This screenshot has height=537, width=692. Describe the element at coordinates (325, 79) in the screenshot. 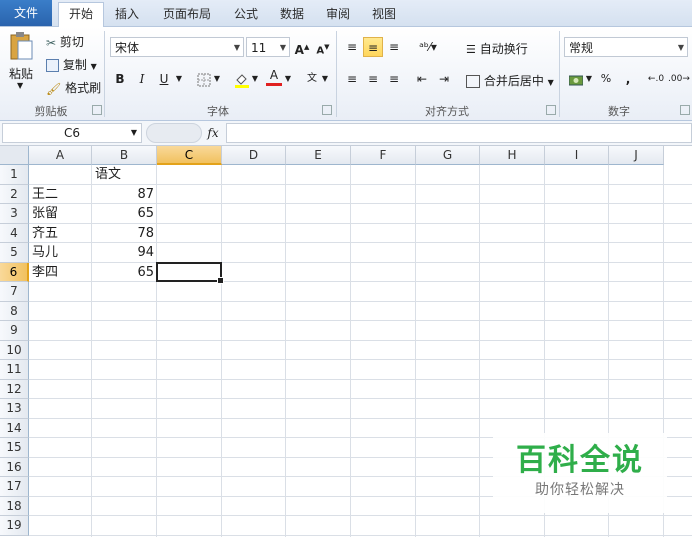

I see `phonetic-dropdown-icon: ▼` at that location.